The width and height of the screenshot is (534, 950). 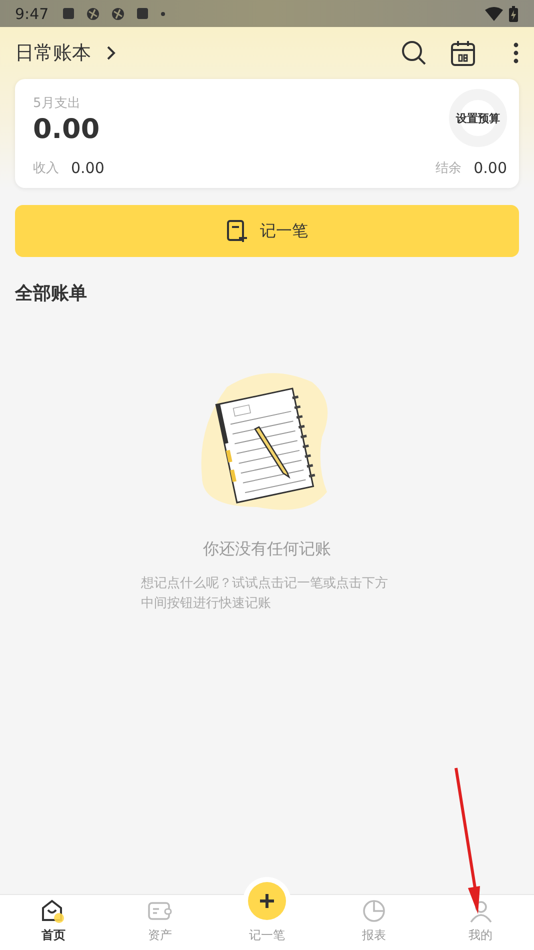 I want to click on more-icon, so click(x=516, y=53).